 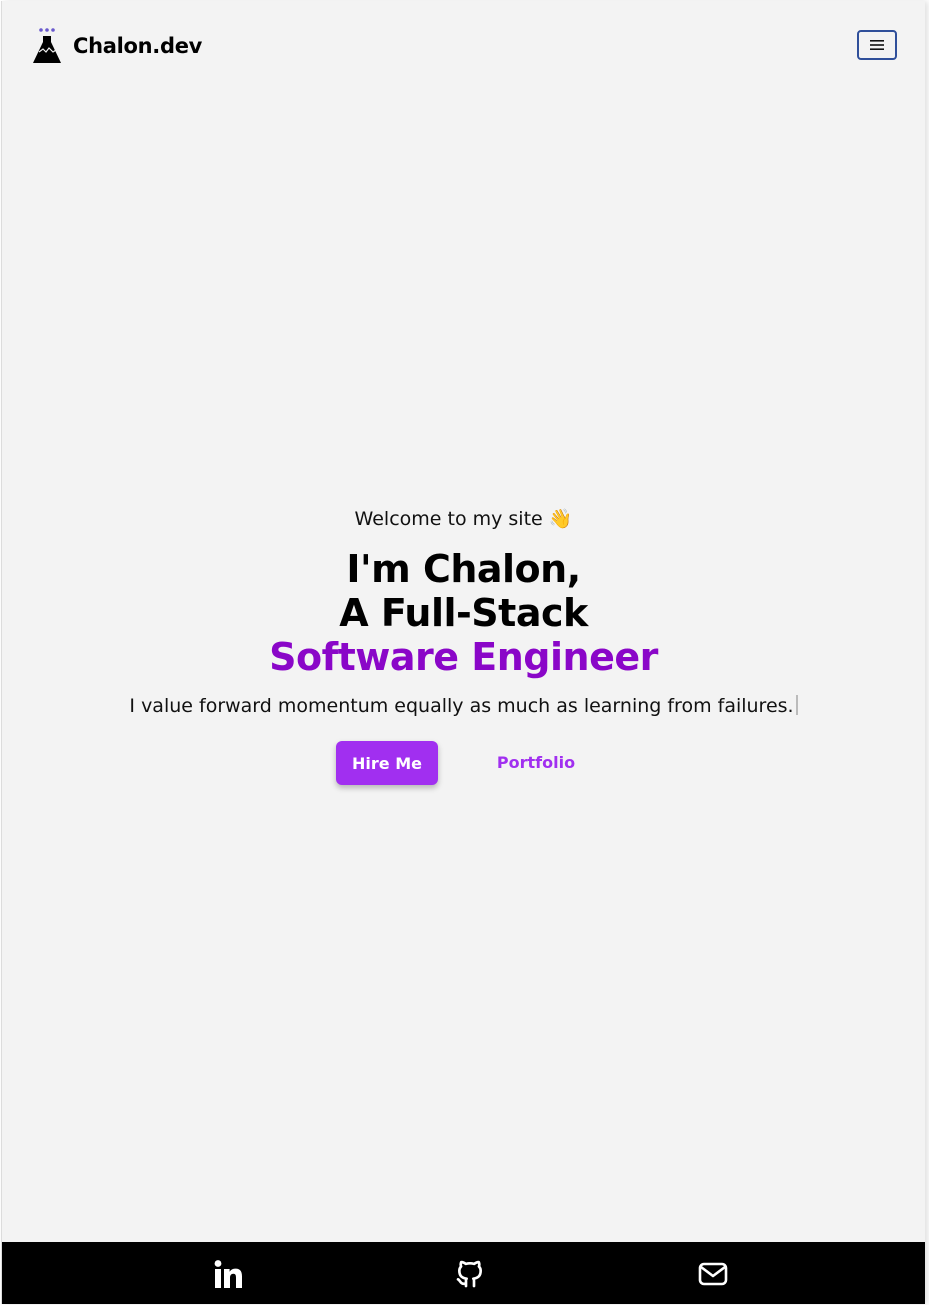 What do you see at coordinates (560, 519) in the screenshot?
I see `waving-hand-icon: 👋` at bounding box center [560, 519].